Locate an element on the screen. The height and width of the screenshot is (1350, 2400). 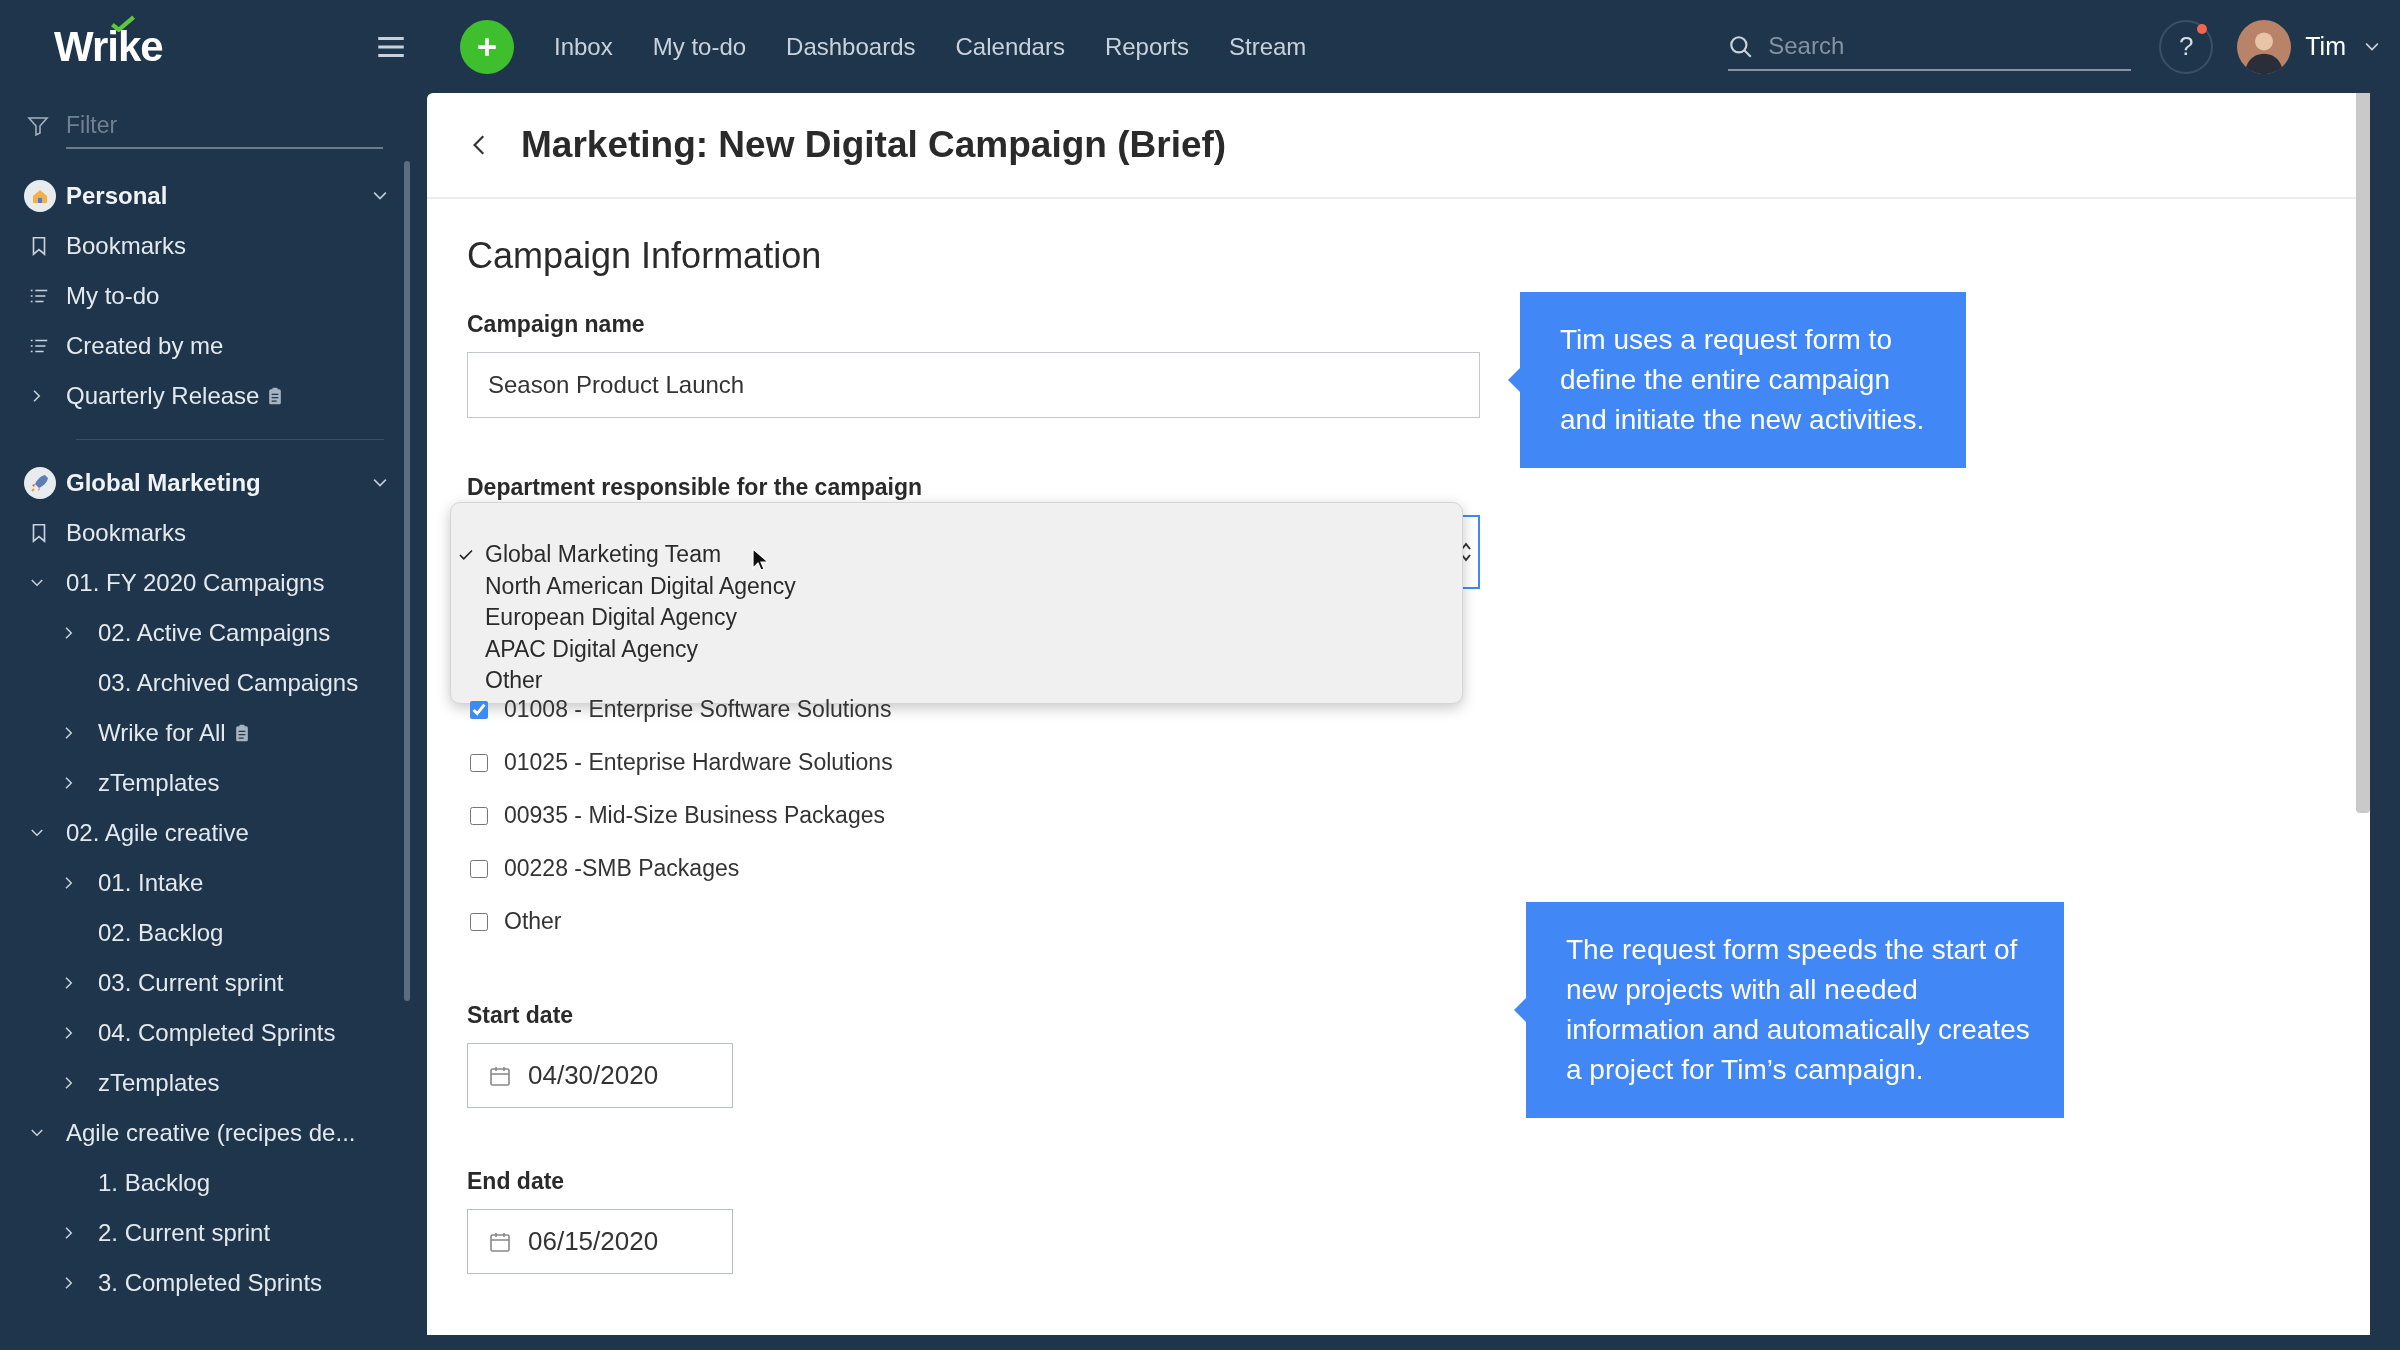
dropdown-option: European Digital Agency is located at coordinates (956, 618).